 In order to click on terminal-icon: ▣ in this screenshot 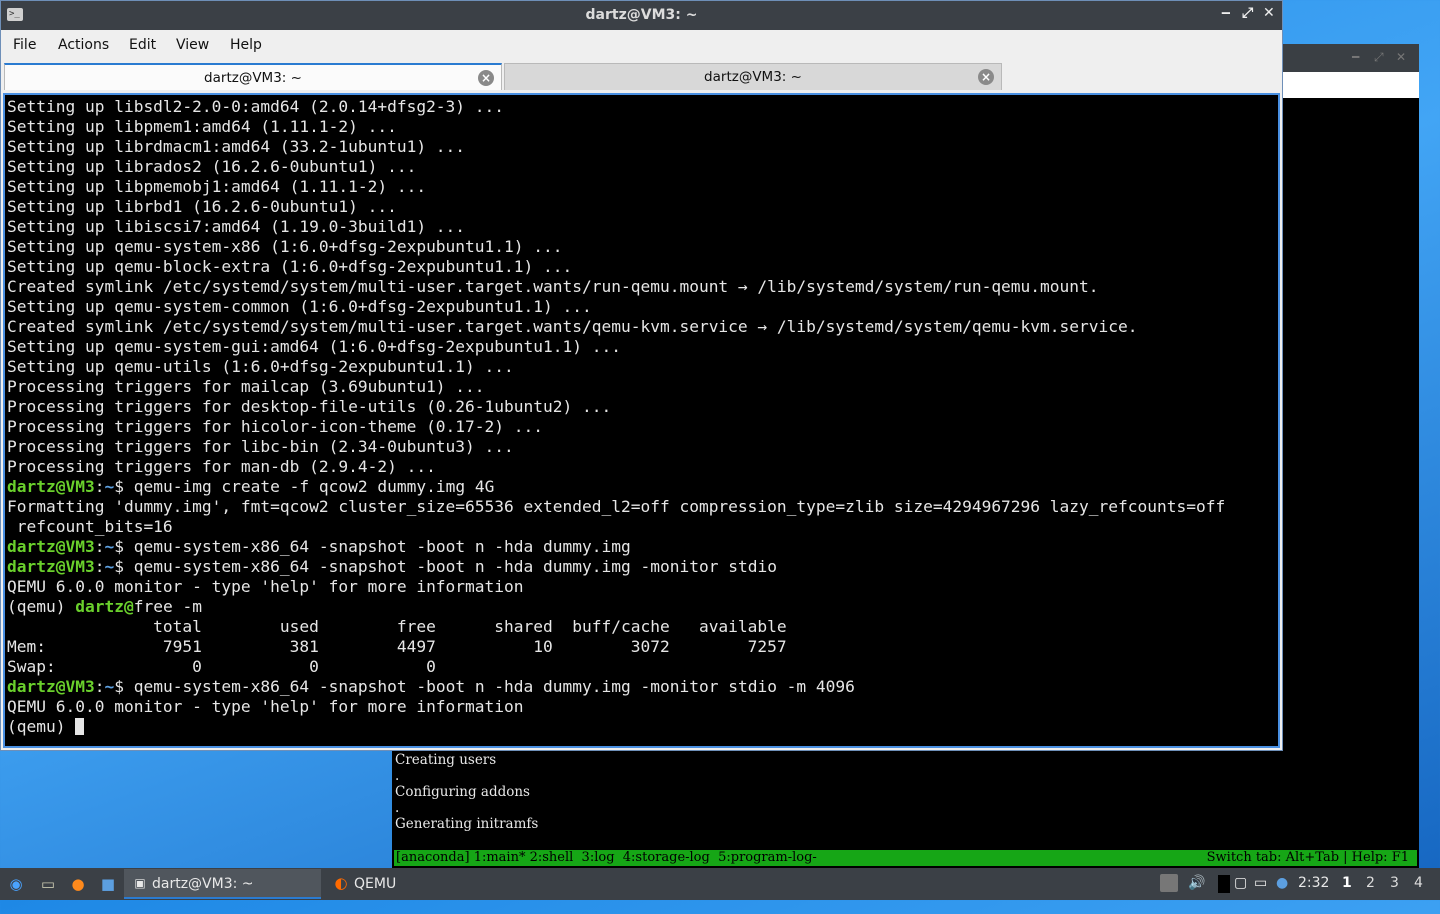, I will do `click(140, 883)`.